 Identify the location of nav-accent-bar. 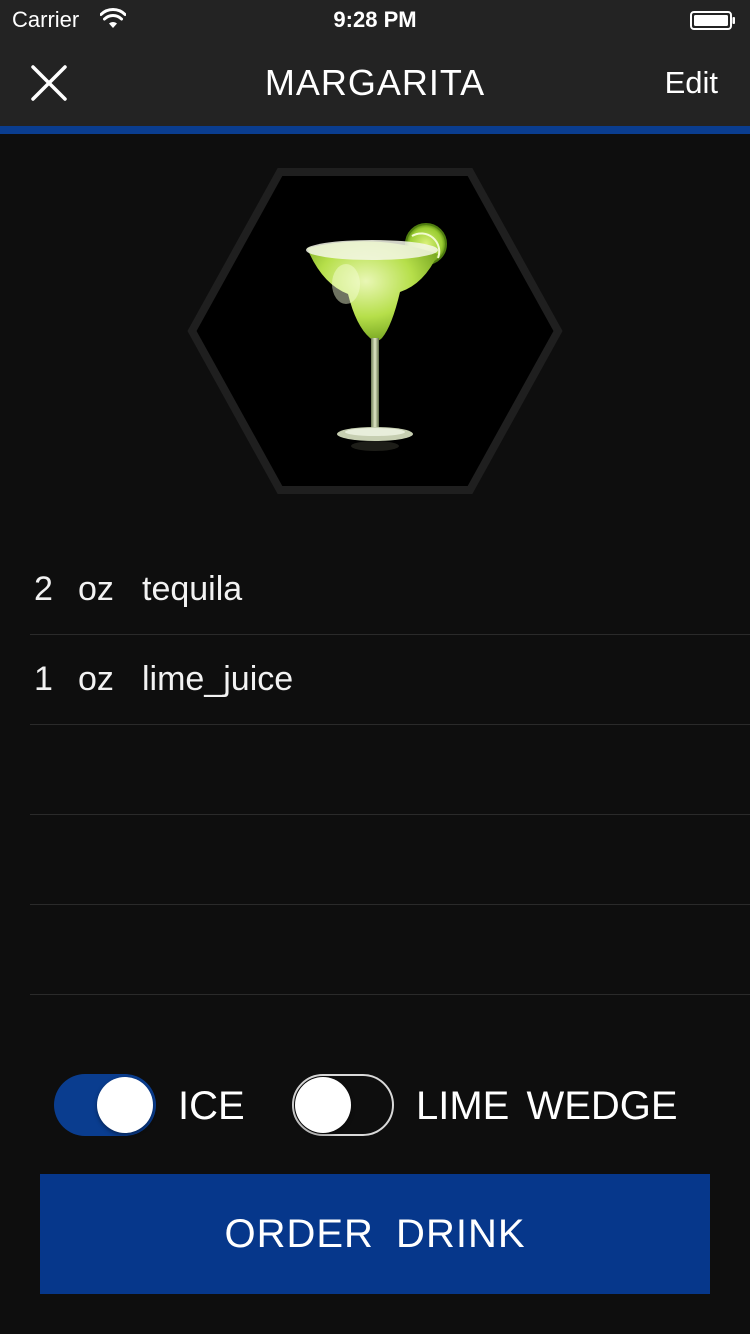
(375, 130).